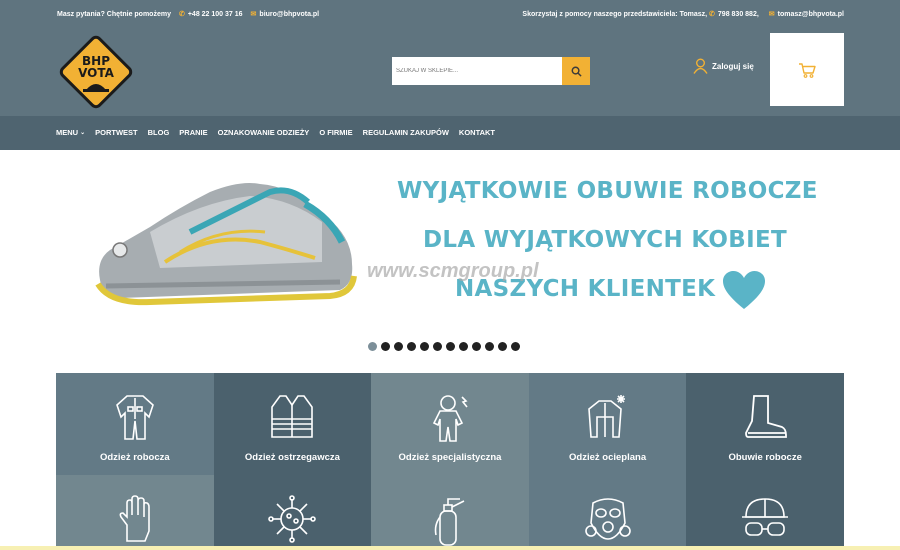  I want to click on slider-pagination, so click(444, 346).